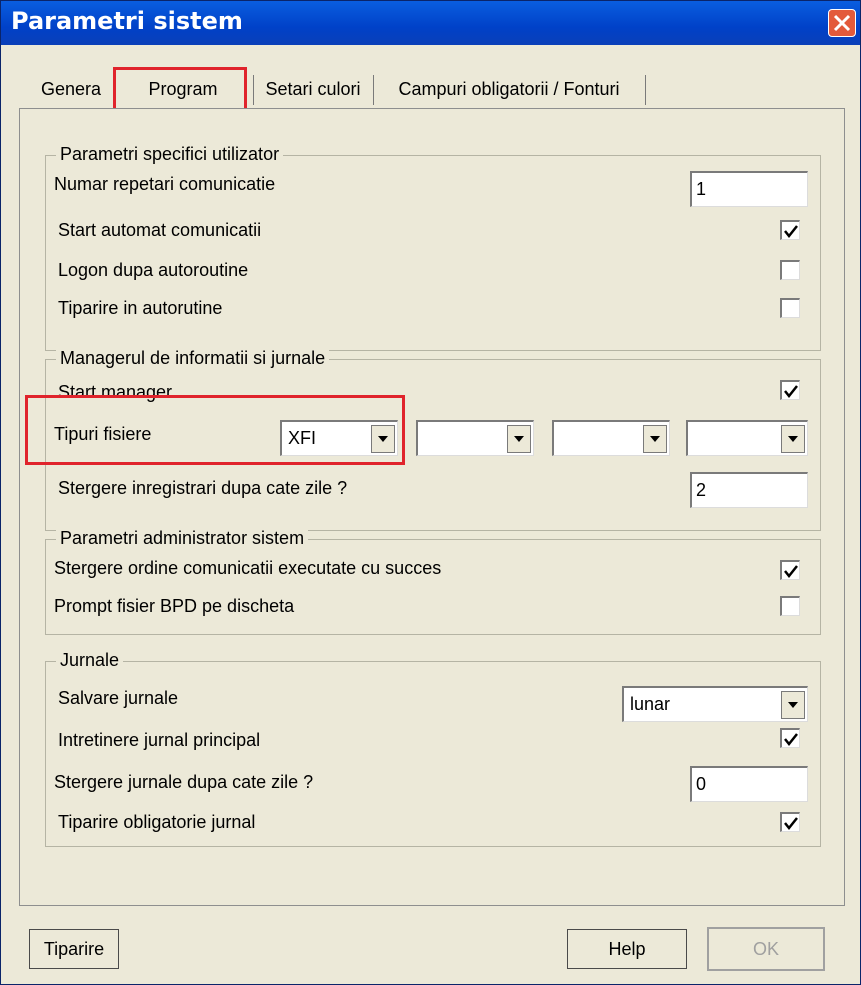  What do you see at coordinates (193, 358) in the screenshot?
I see `group-legend: Managerul de informatii si jurnale` at bounding box center [193, 358].